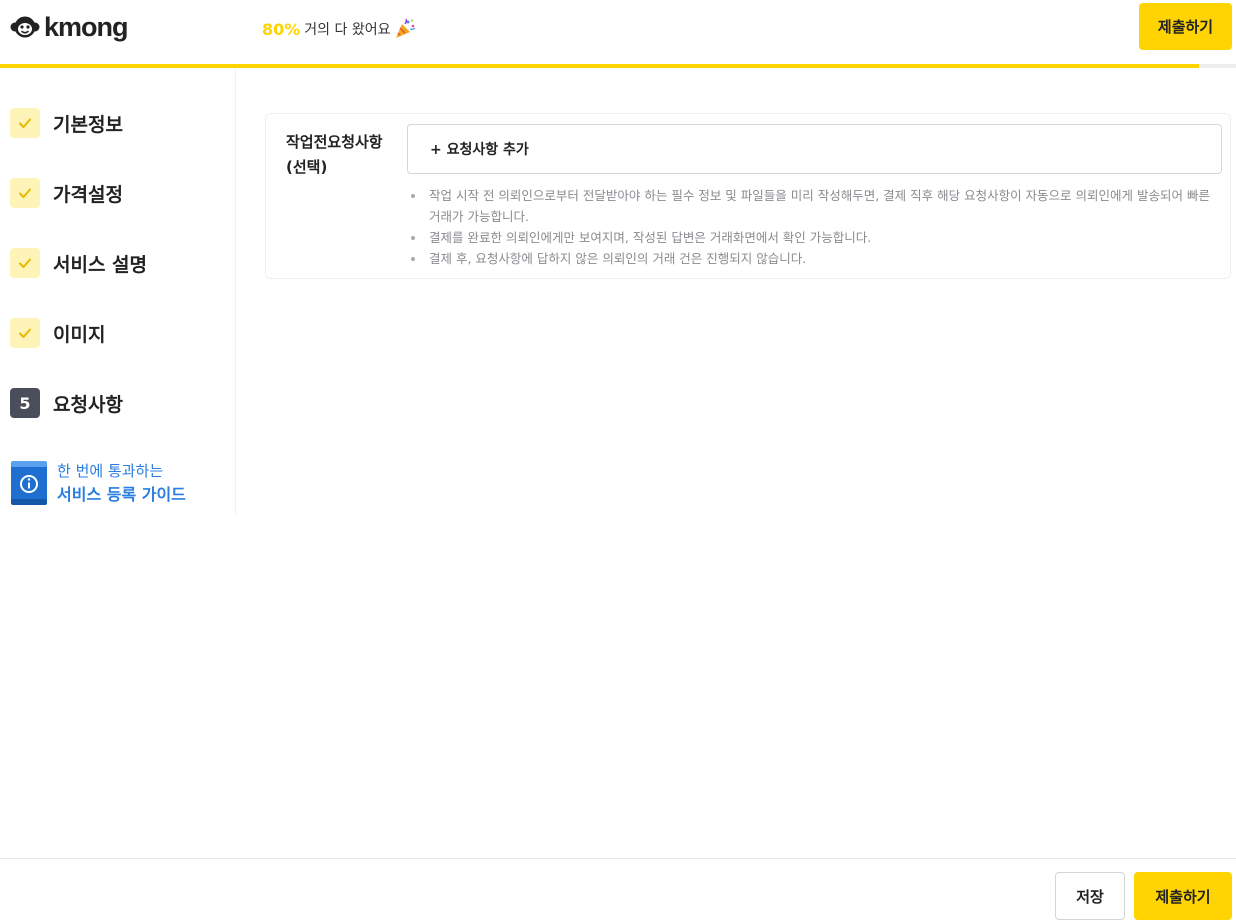 The height and width of the screenshot is (924, 1236). I want to click on sidebar-step-basic-info: 기본정보, so click(66, 123).